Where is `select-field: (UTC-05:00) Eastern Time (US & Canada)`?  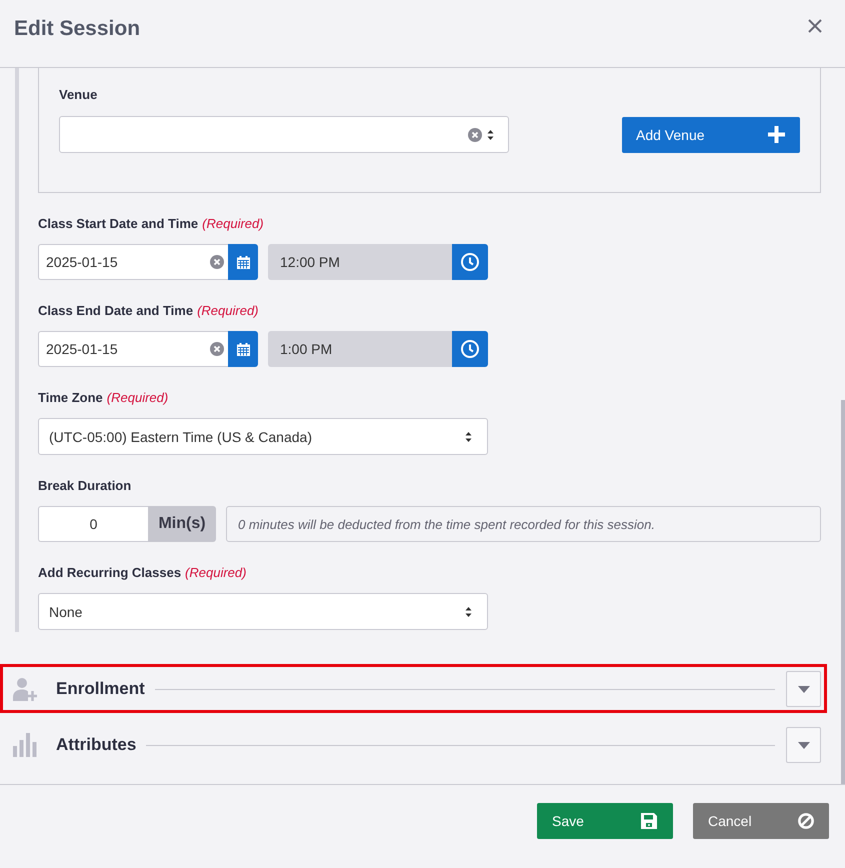 select-field: (UTC-05:00) Eastern Time (US & Canada) is located at coordinates (263, 436).